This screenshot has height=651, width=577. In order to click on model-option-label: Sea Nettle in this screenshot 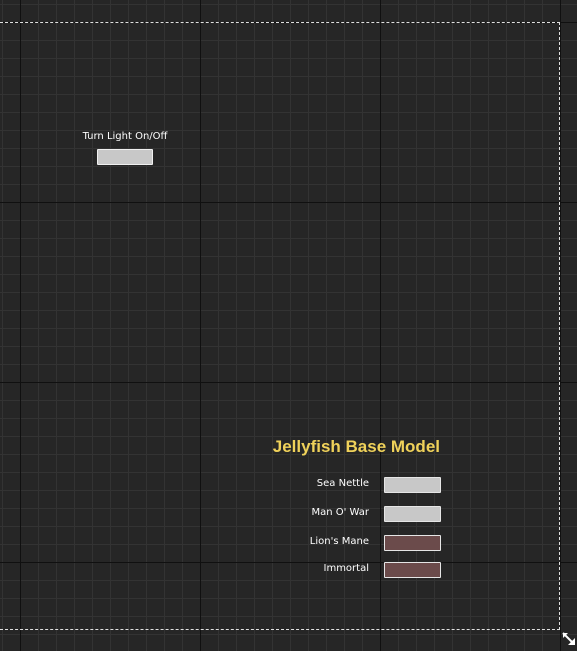, I will do `click(342, 483)`.